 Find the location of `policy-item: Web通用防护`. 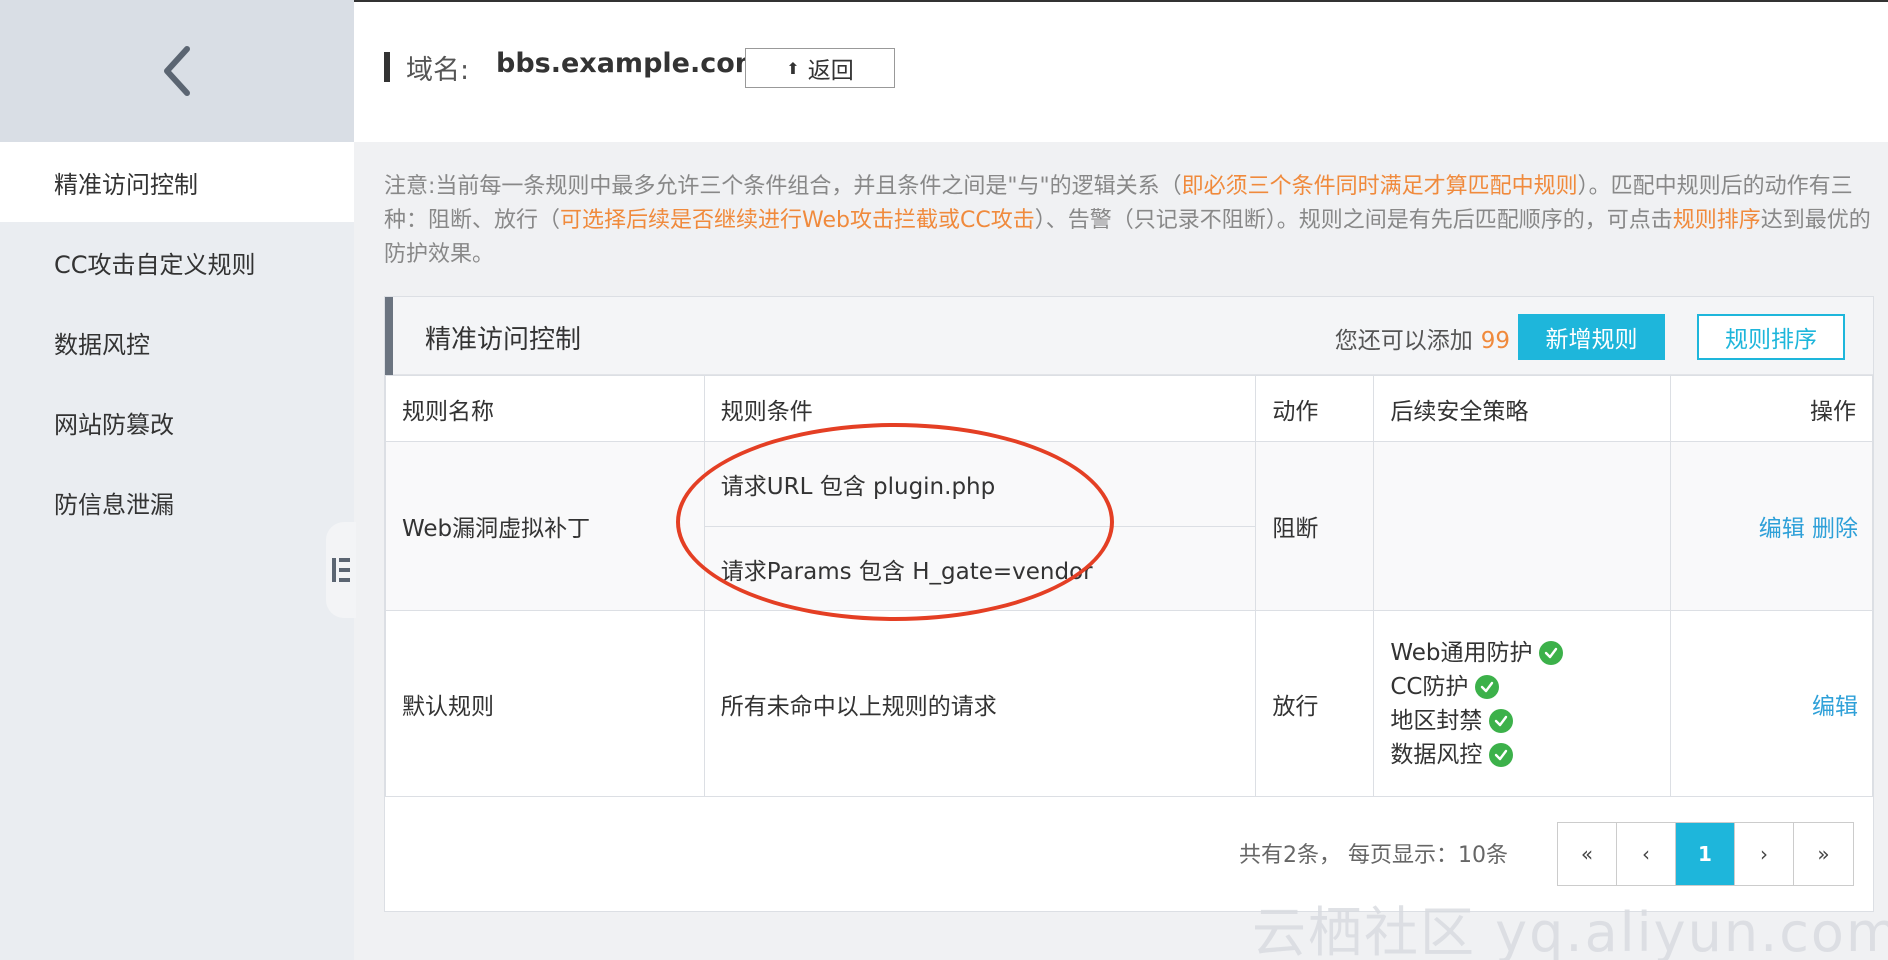

policy-item: Web通用防护 is located at coordinates (1530, 653).